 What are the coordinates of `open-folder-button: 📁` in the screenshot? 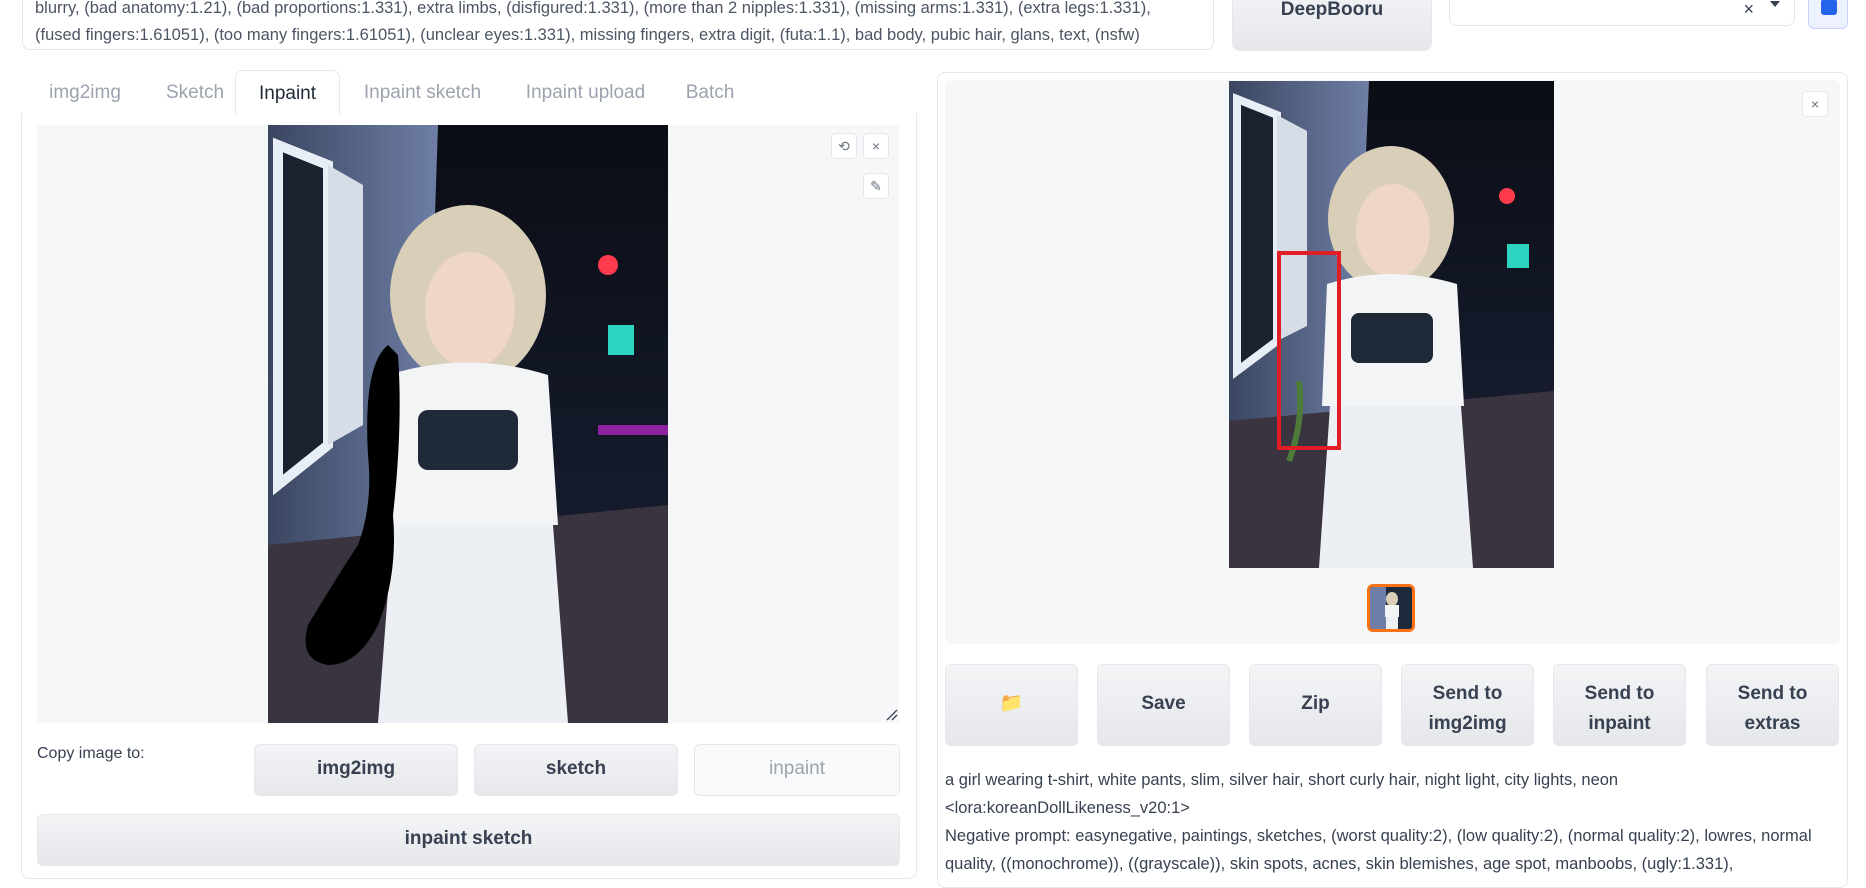 It's located at (1011, 705).